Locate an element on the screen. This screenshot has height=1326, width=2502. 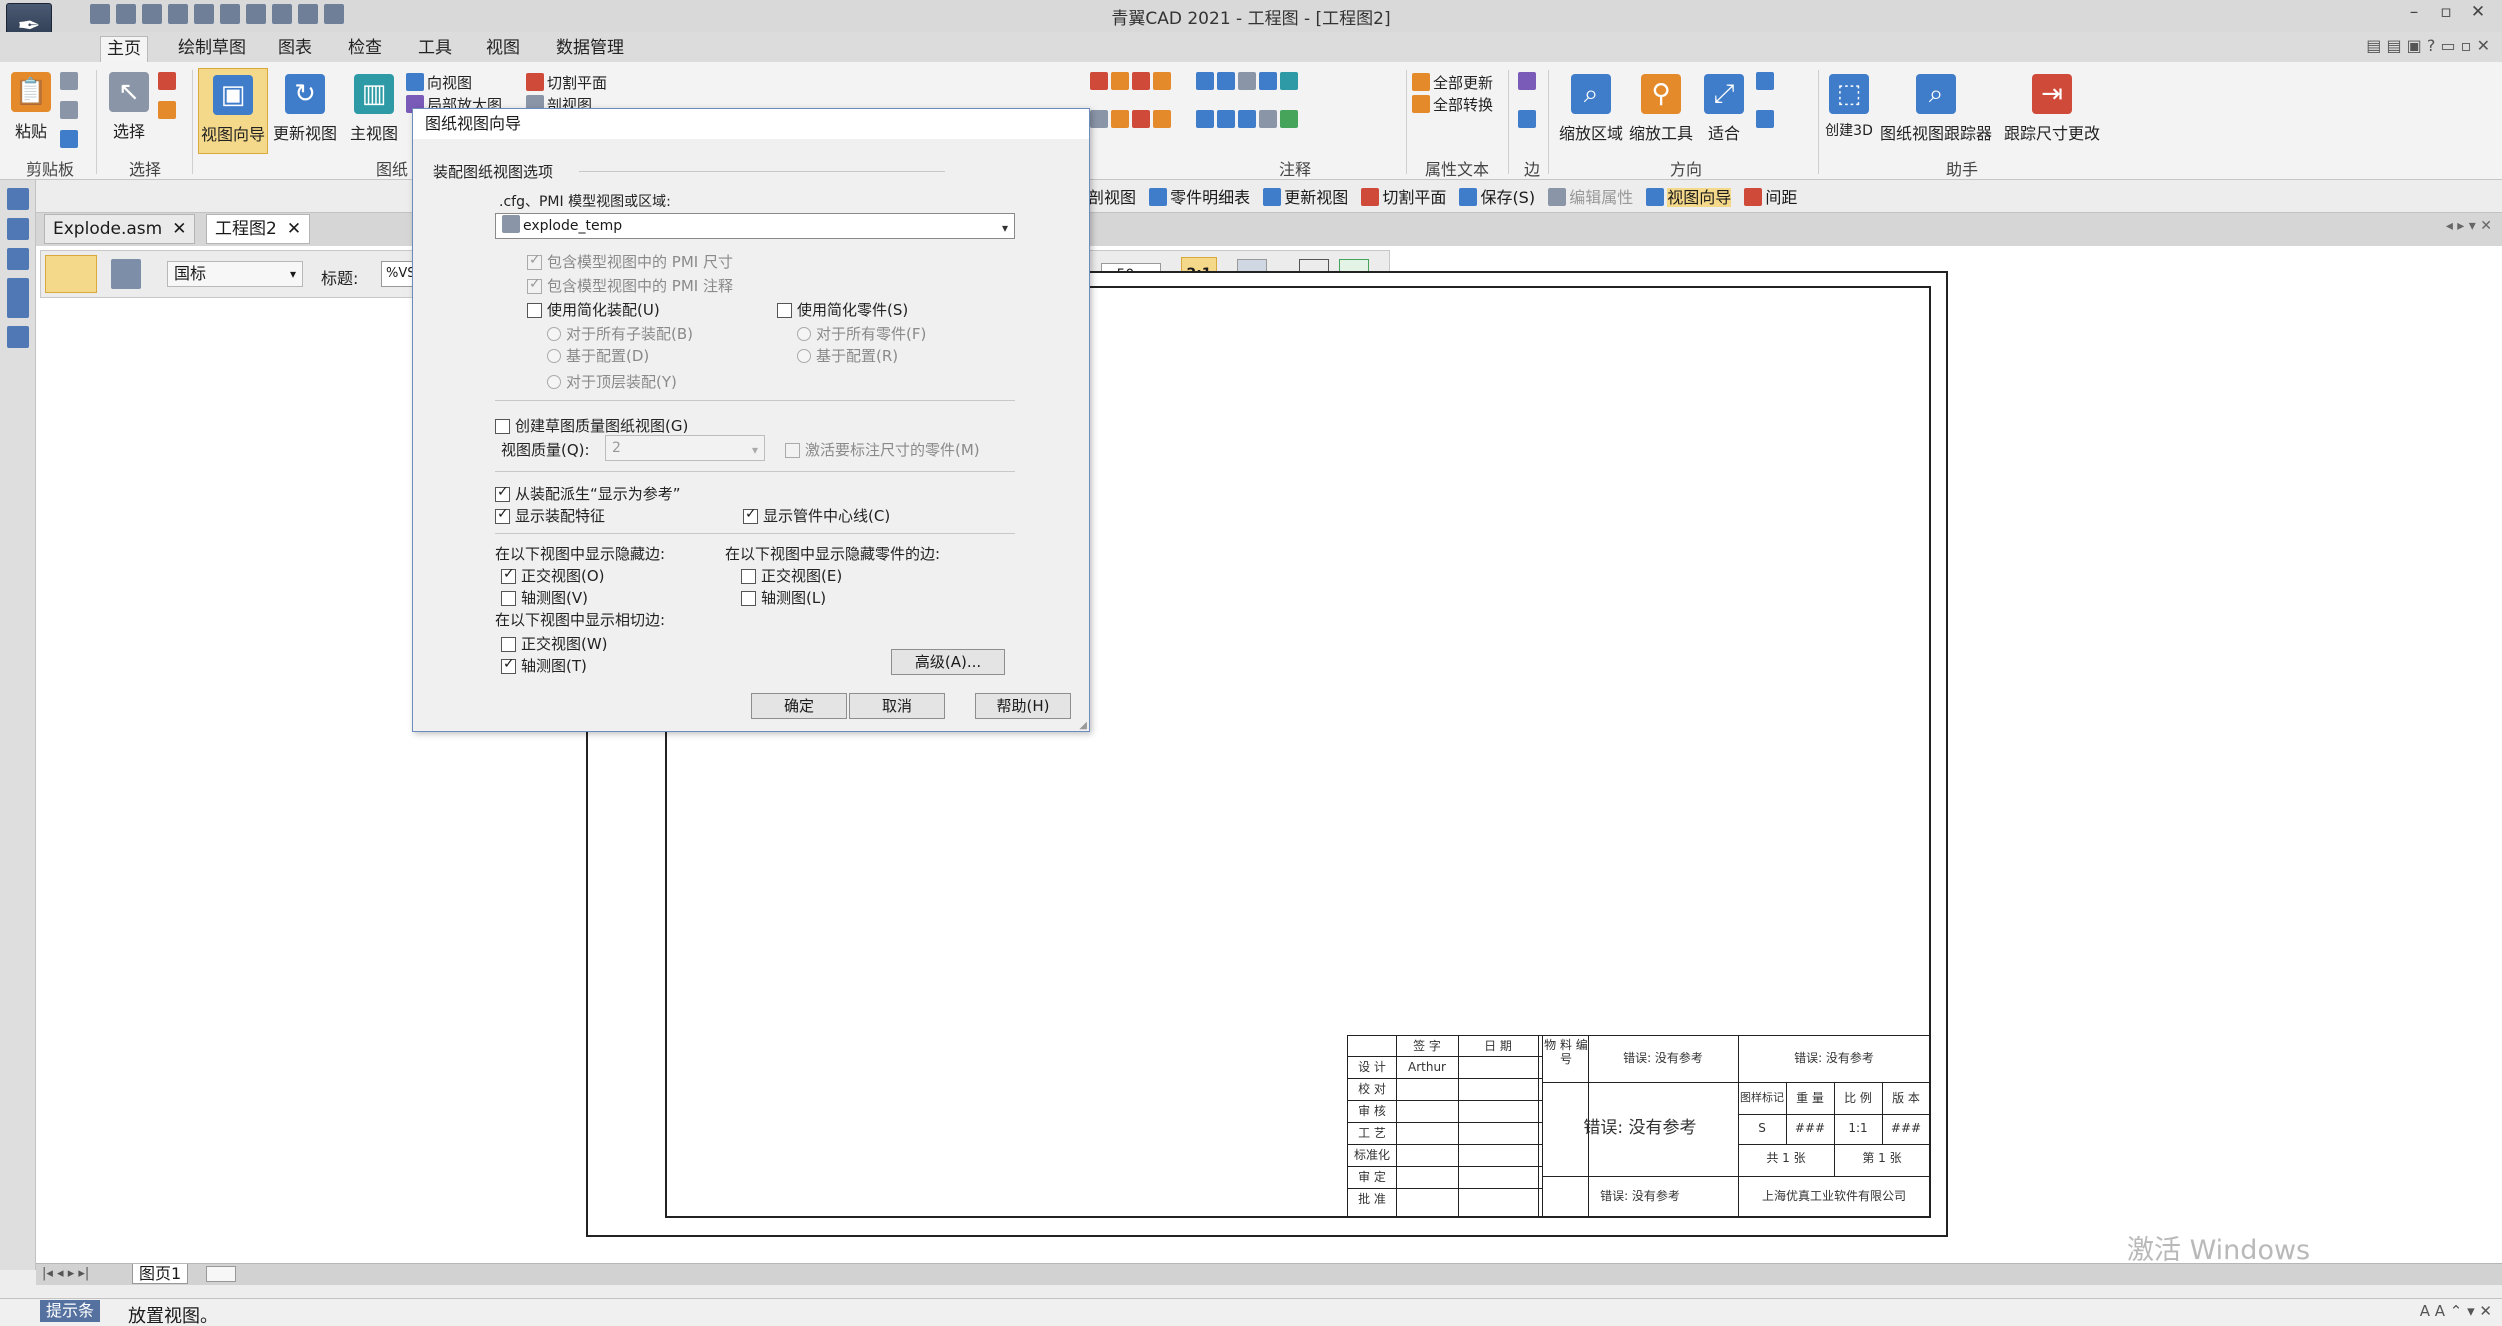
clipboard-small-icons is located at coordinates (75, 112).